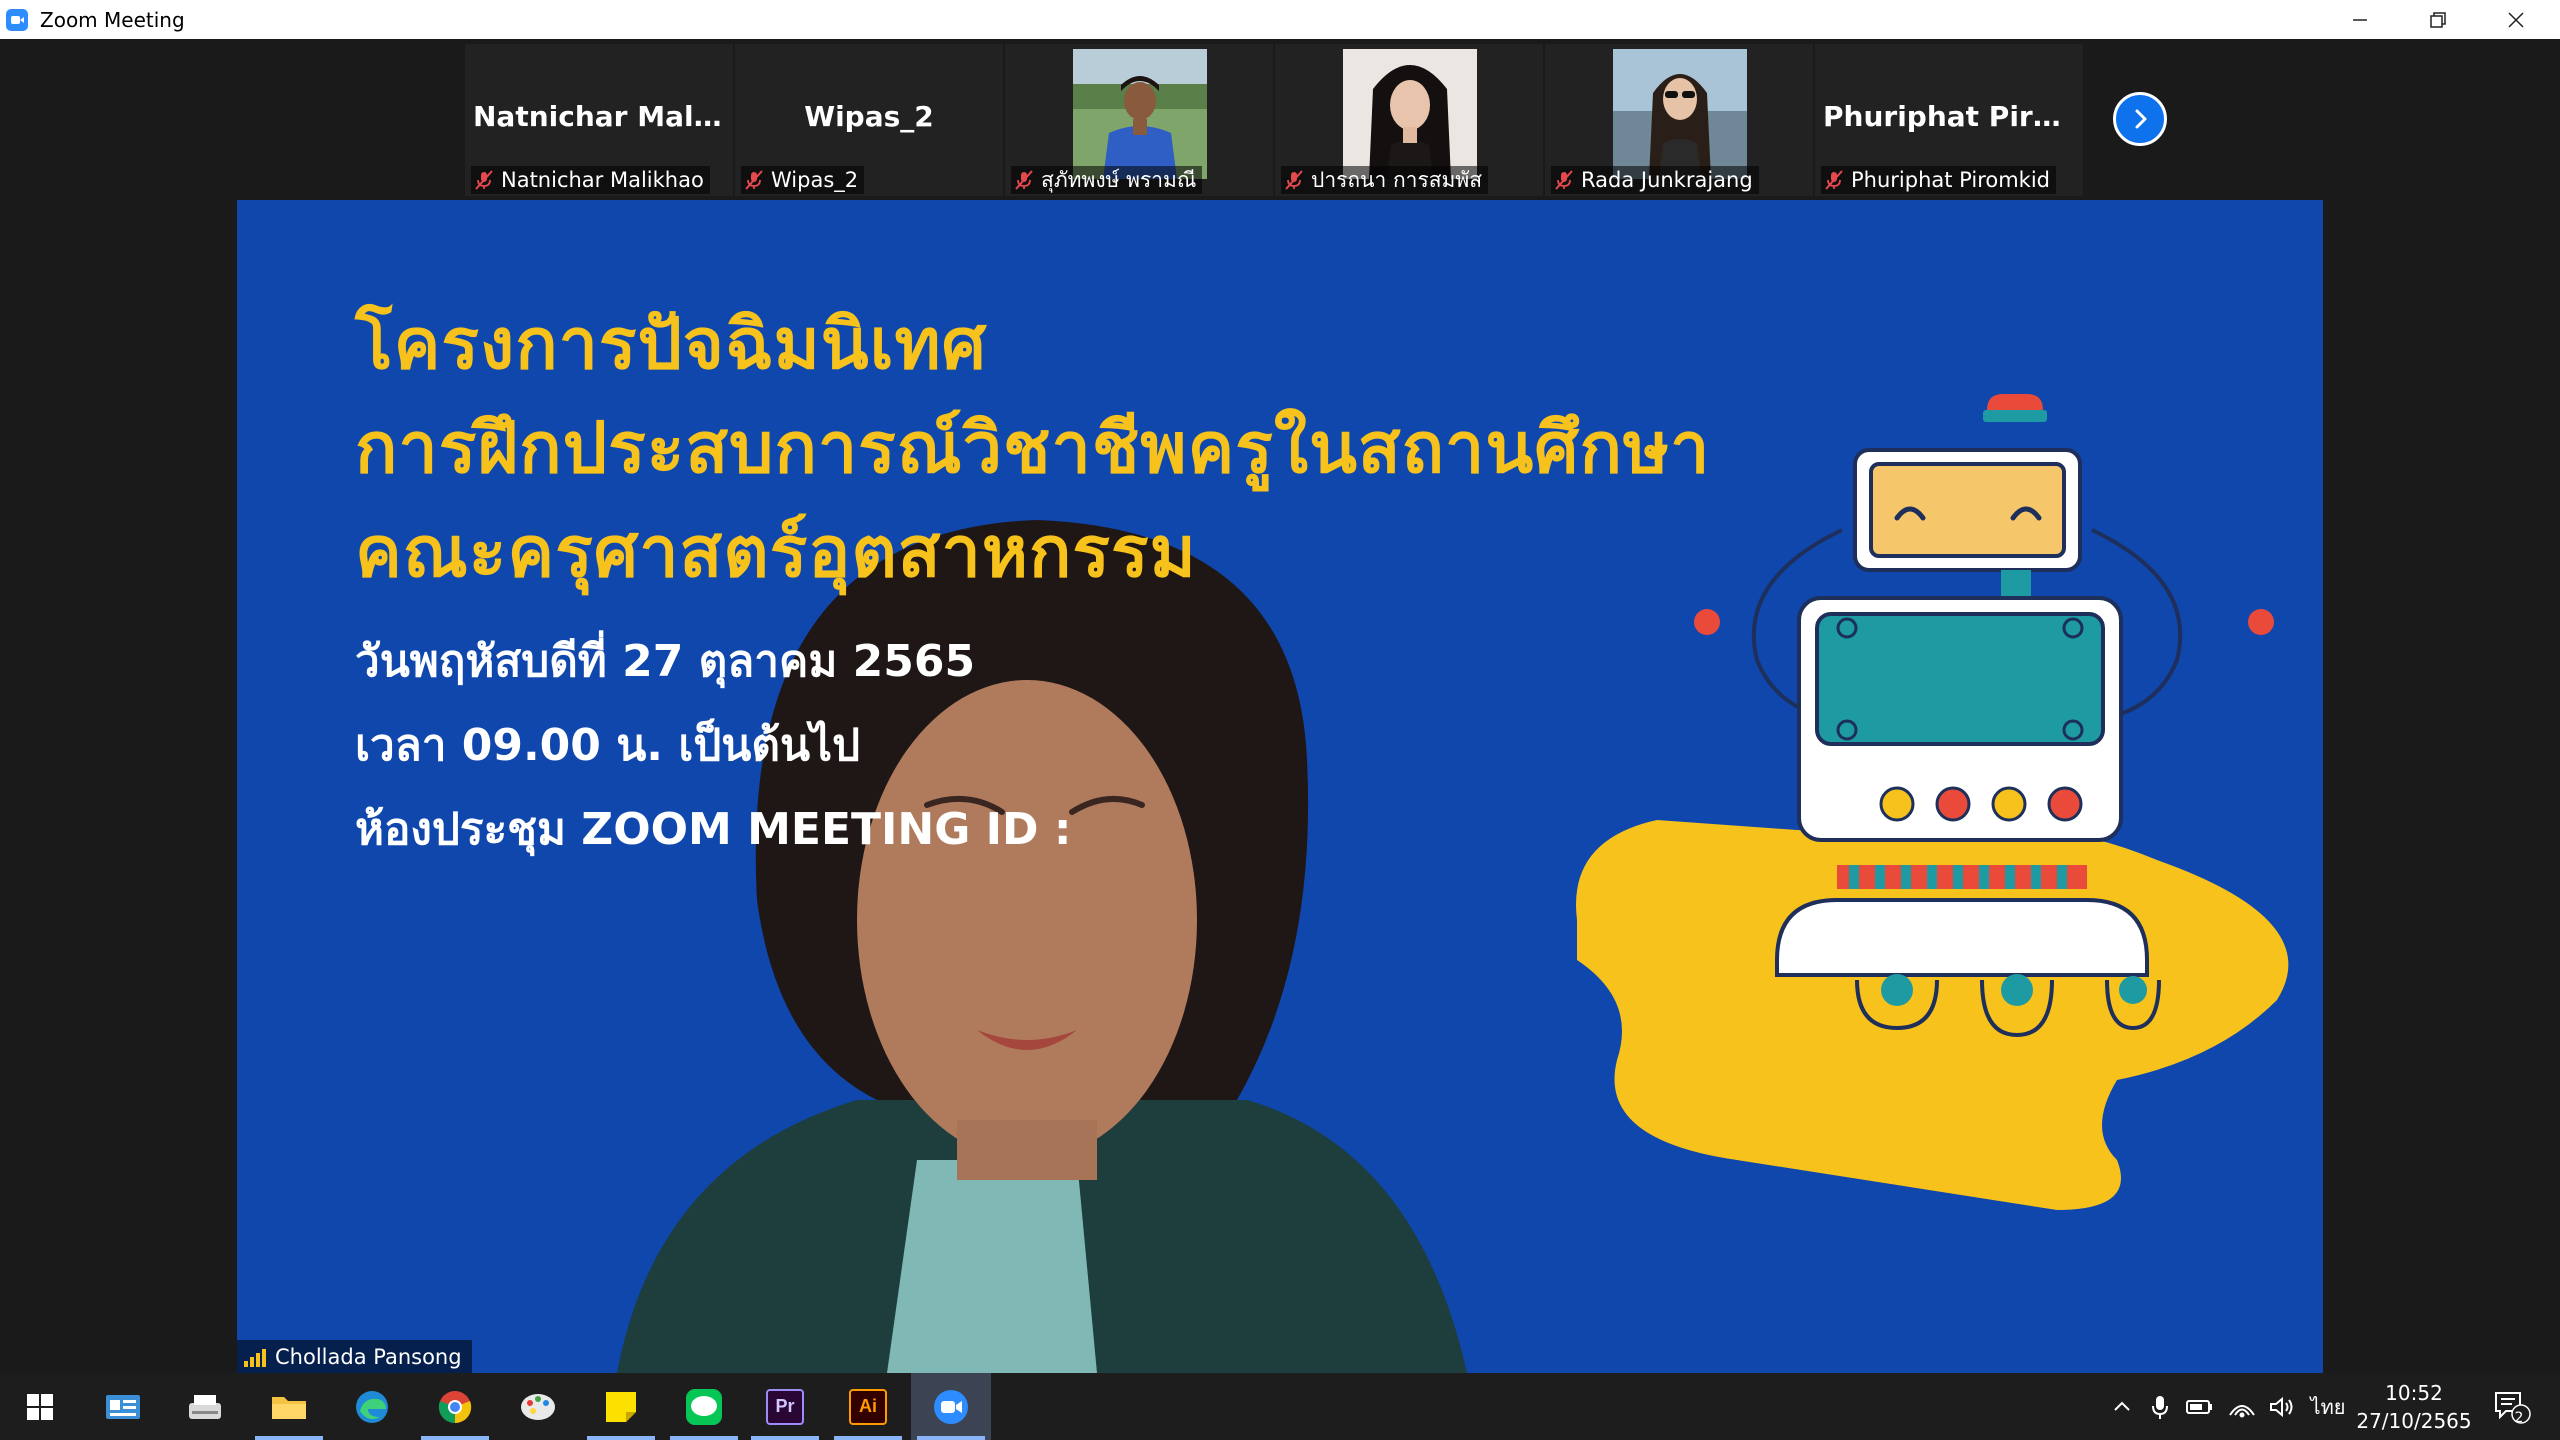 The height and width of the screenshot is (1440, 2560). What do you see at coordinates (1280, 1406) in the screenshot?
I see `windows-taskbar: Pr Ai ไทย 10:52 27/10/2565 2` at bounding box center [1280, 1406].